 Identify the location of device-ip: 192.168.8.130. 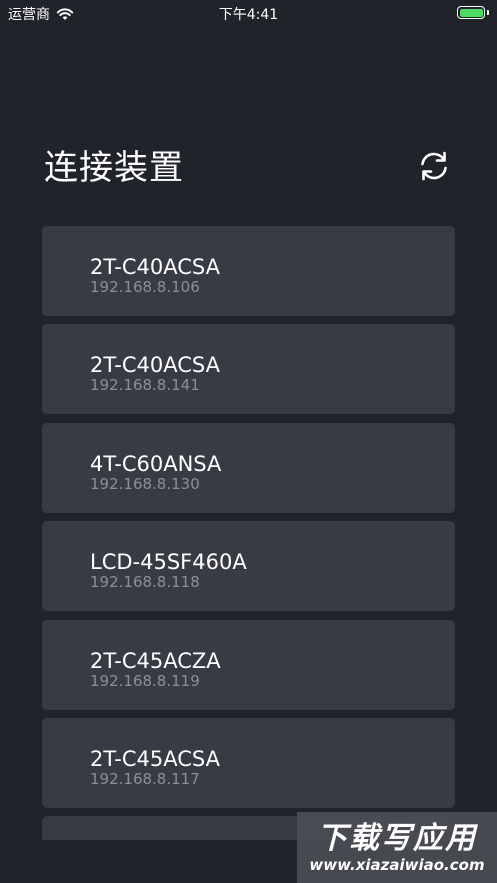
(145, 483).